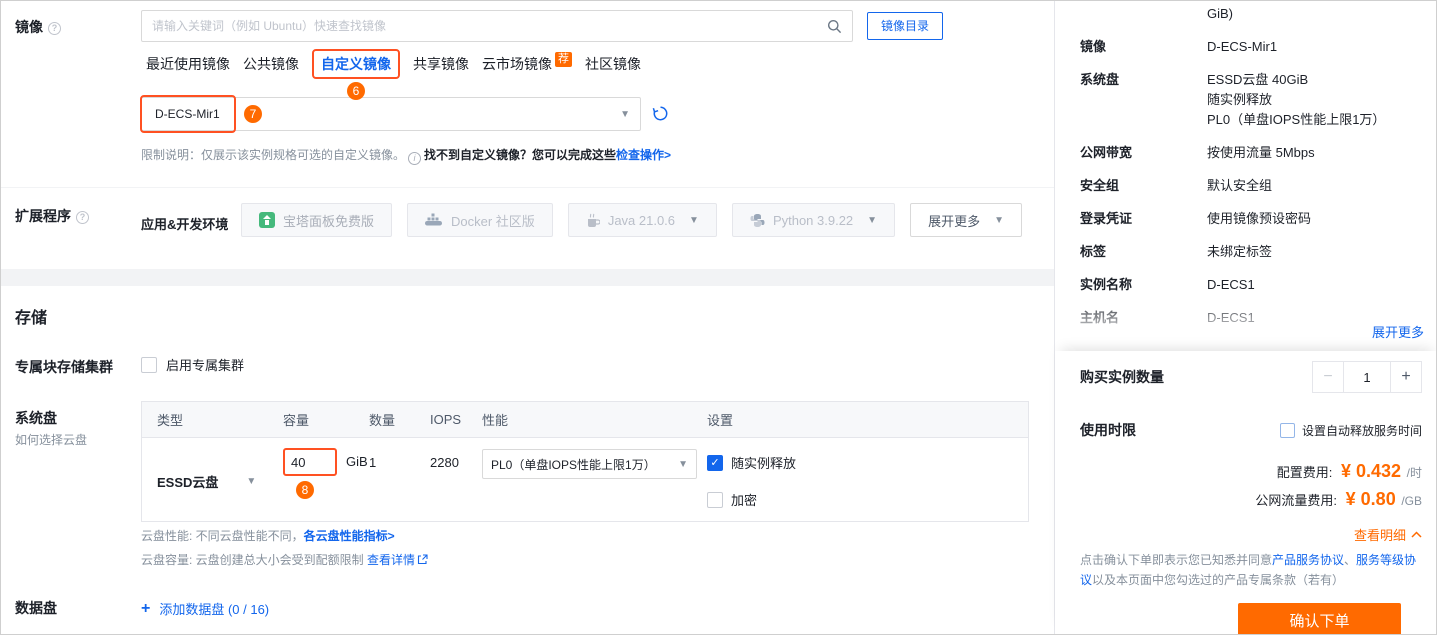 This screenshot has width=1437, height=635. Describe the element at coordinates (1258, 79) in the screenshot. I see `sysdisk-line1: ESSD云盘 40GiB` at that location.